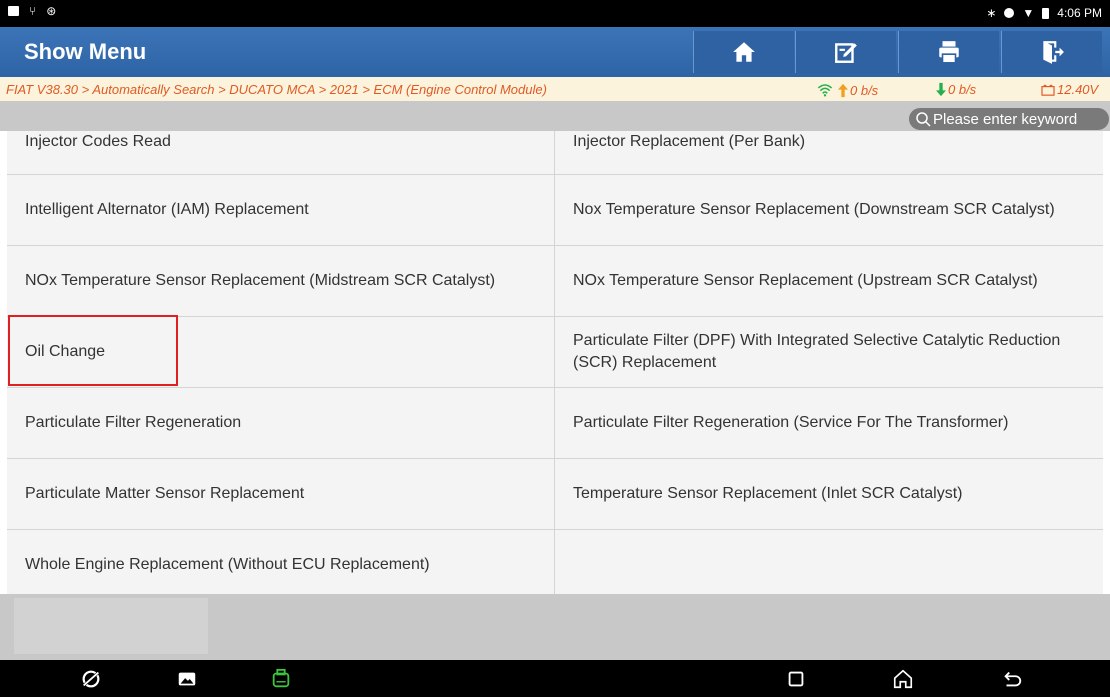 This screenshot has width=1110, height=697. I want to click on home-nav-icon, so click(903, 679).